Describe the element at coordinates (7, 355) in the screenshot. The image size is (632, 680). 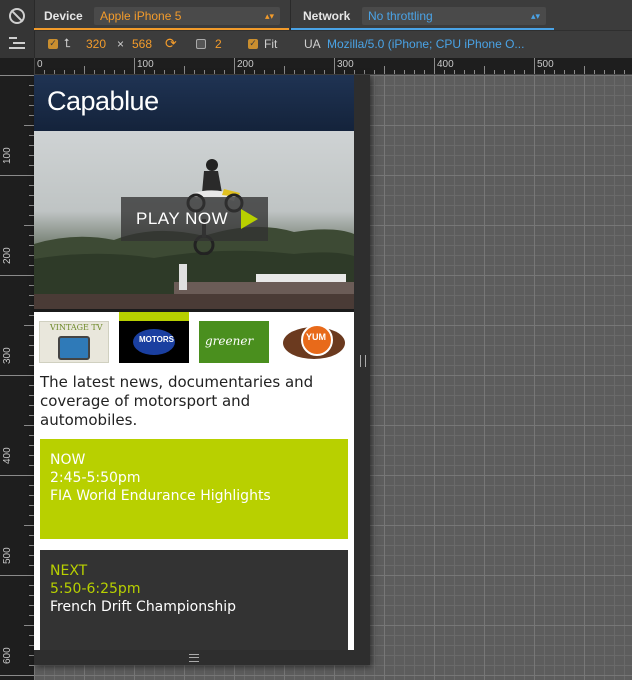
I see `ruler-label: 300` at that location.